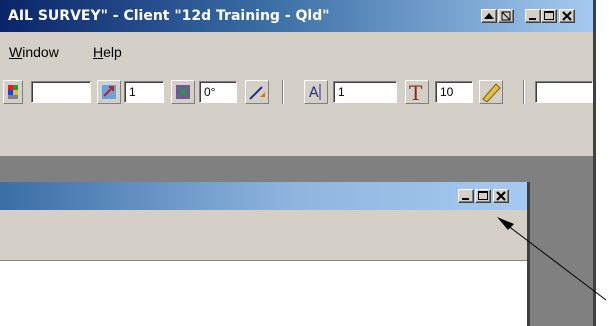 The image size is (609, 326). Describe the element at coordinates (265, 196) in the screenshot. I see `child-window-title-bar` at that location.